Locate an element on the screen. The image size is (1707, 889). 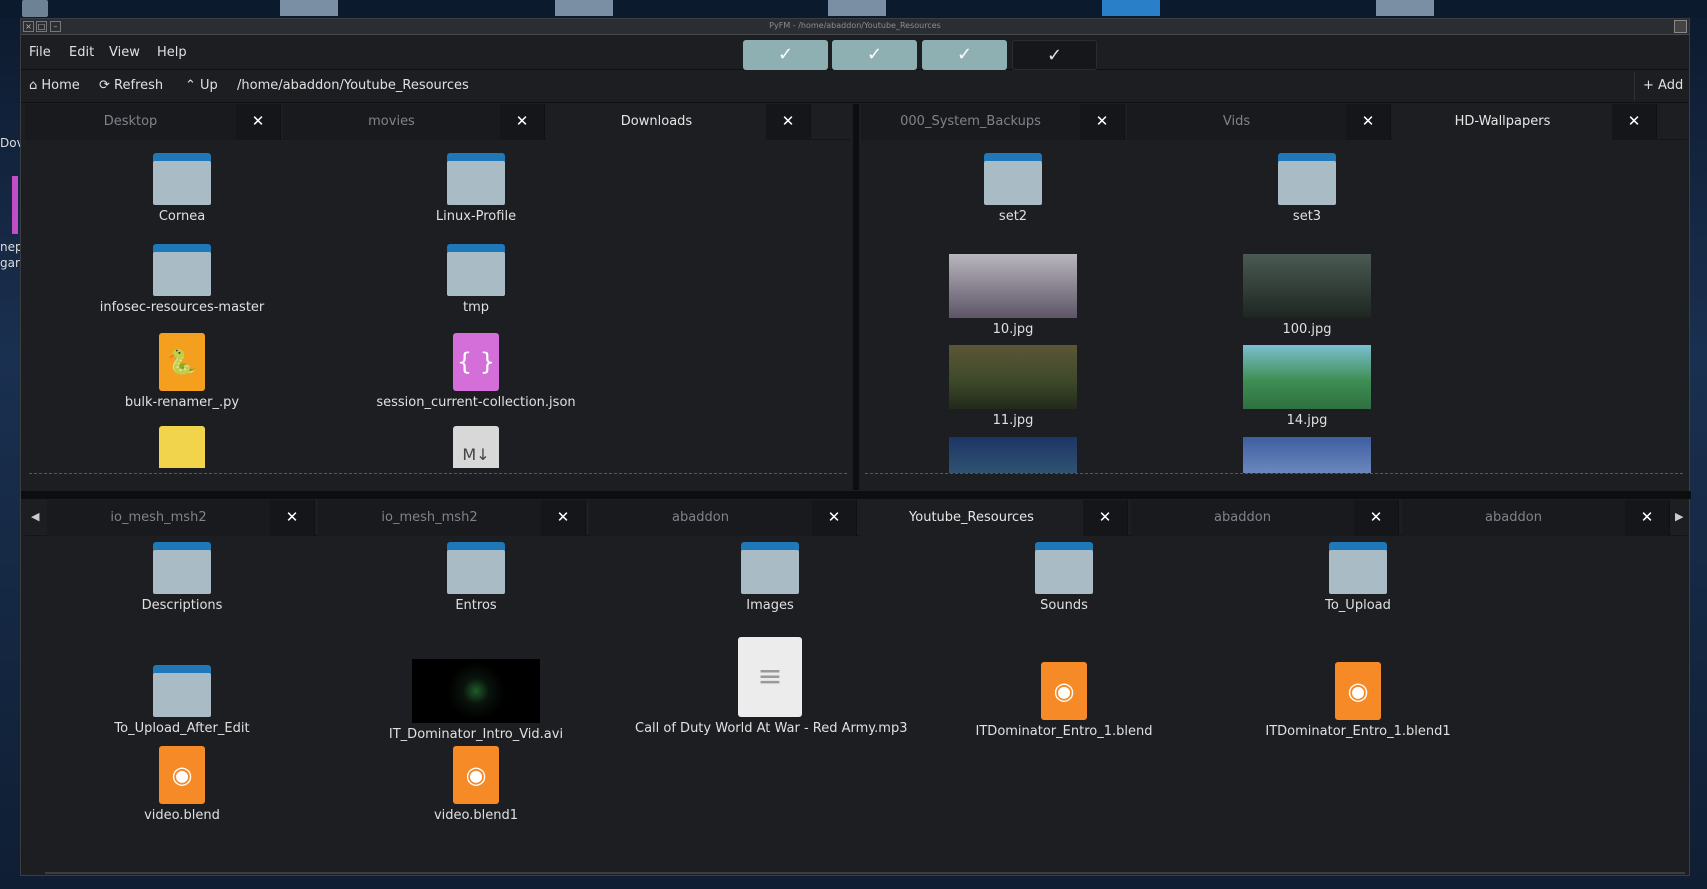
file-item: ◉ video.blend1 is located at coordinates (476, 784).